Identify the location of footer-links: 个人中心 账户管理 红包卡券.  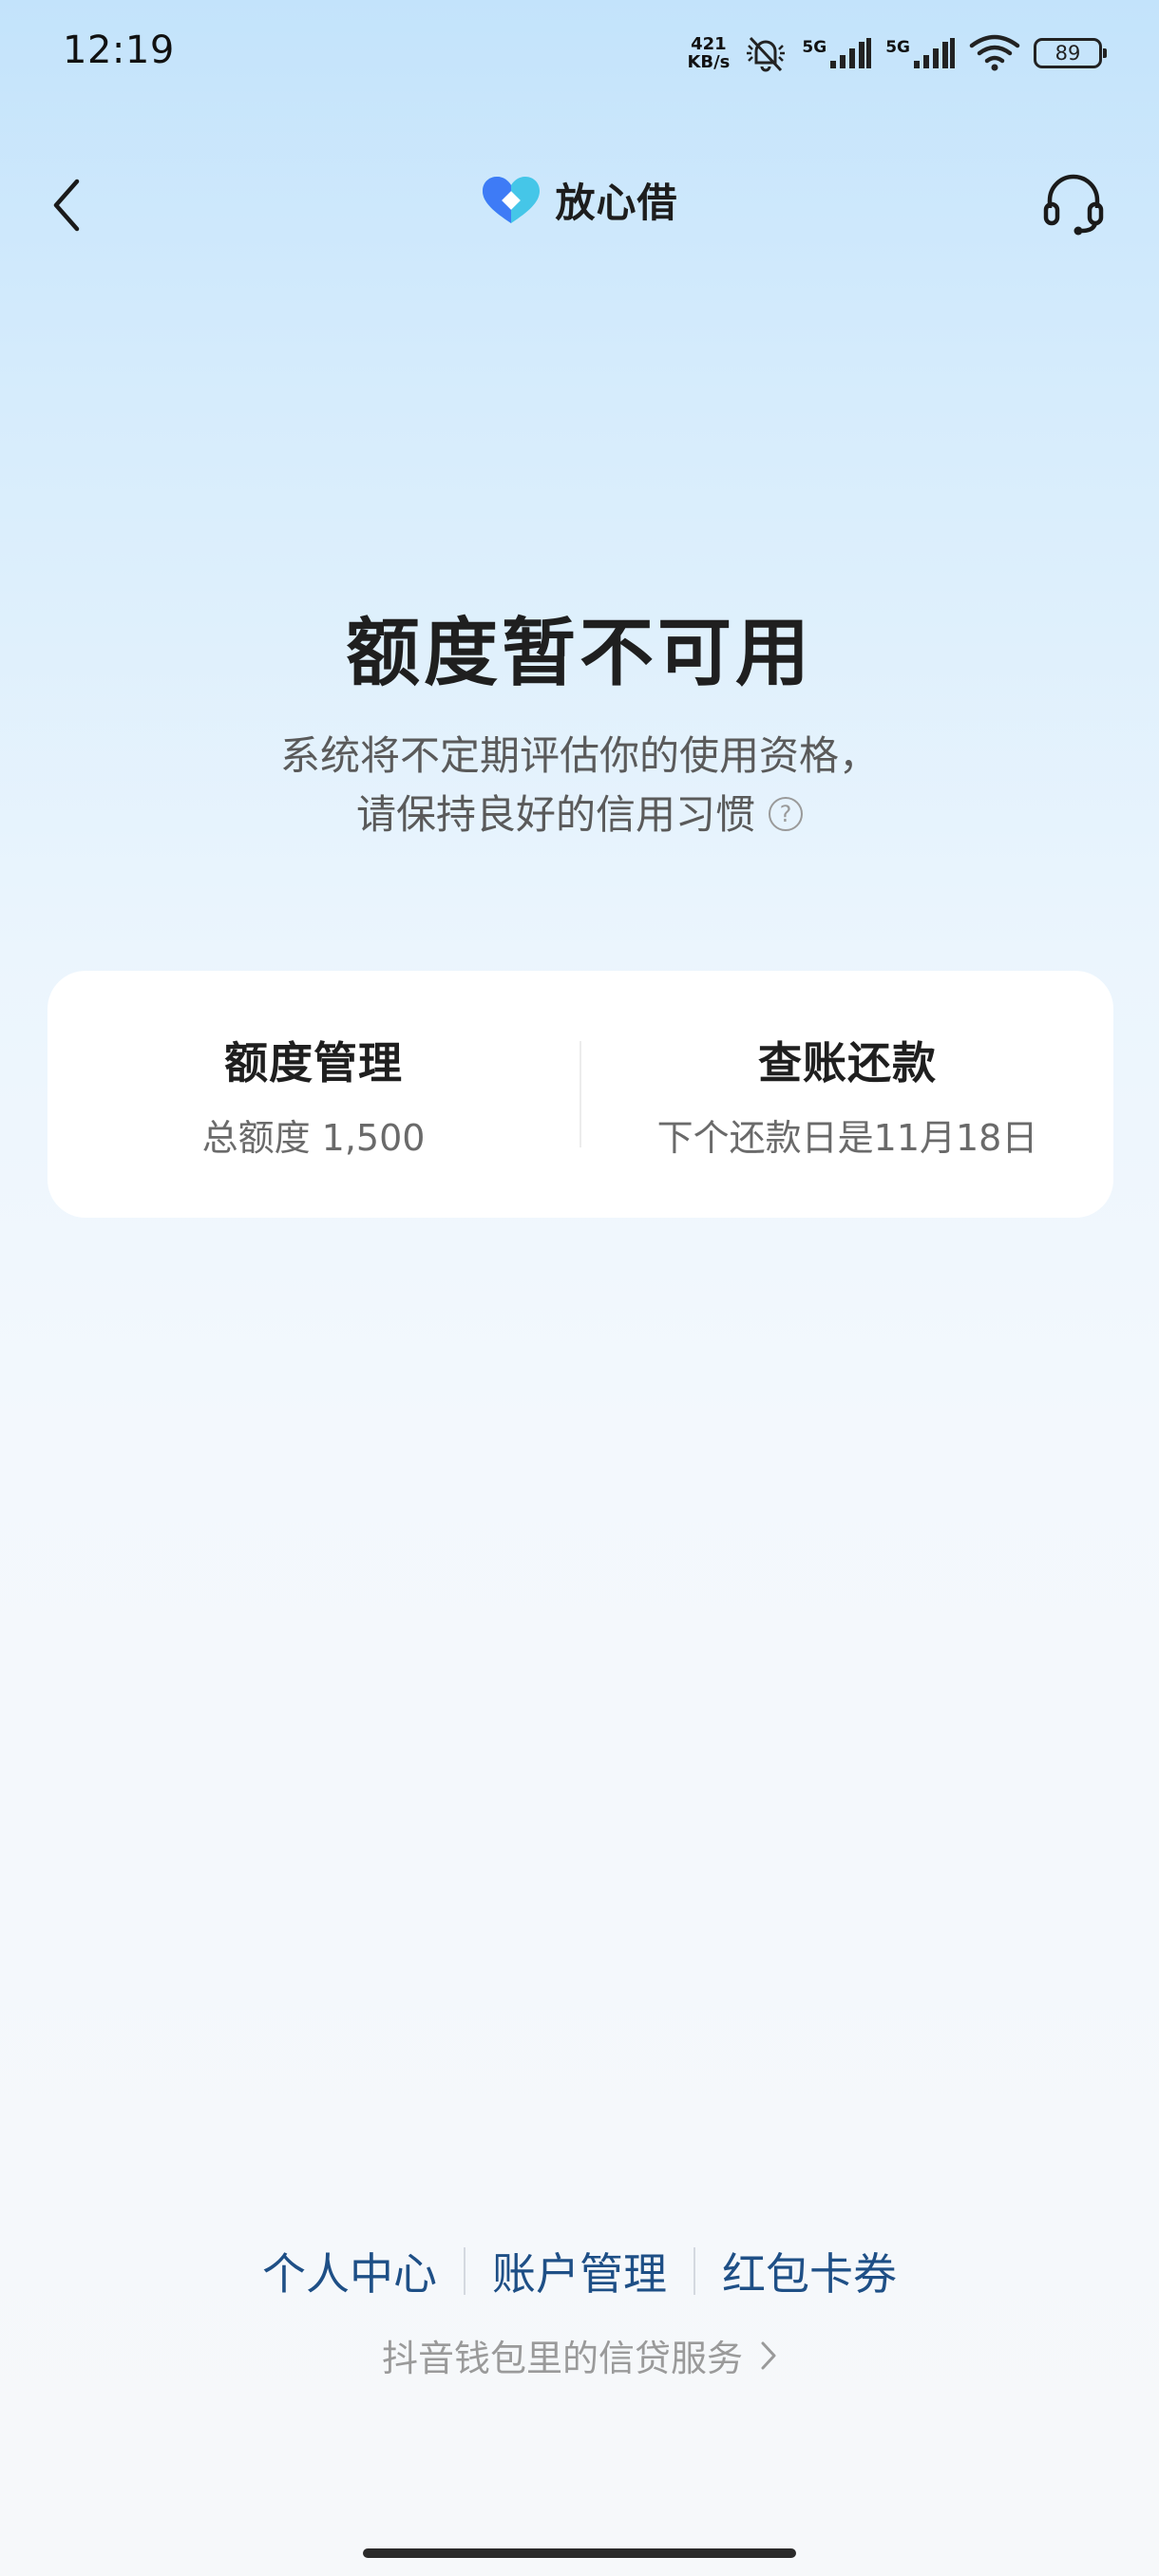
(579, 2271).